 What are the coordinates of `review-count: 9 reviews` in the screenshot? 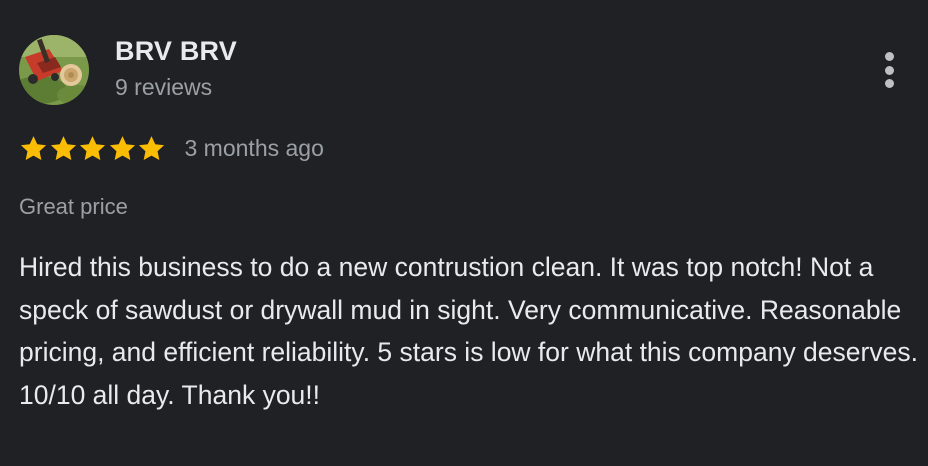 It's located at (163, 87).